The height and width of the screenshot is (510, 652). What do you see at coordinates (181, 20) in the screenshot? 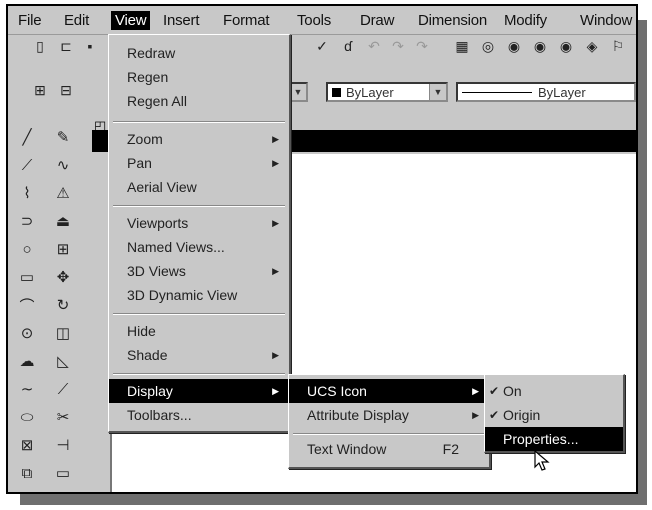
I see `menu-insert: Insert` at bounding box center [181, 20].